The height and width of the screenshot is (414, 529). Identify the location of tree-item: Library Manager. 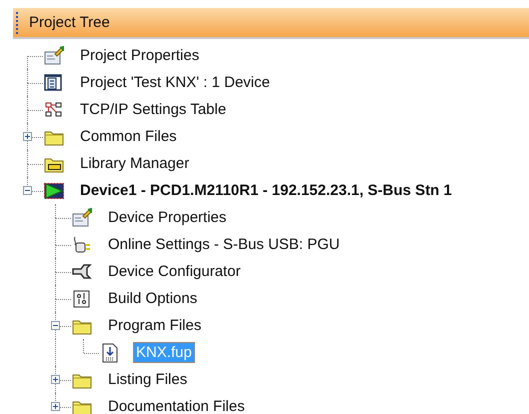
(134, 163).